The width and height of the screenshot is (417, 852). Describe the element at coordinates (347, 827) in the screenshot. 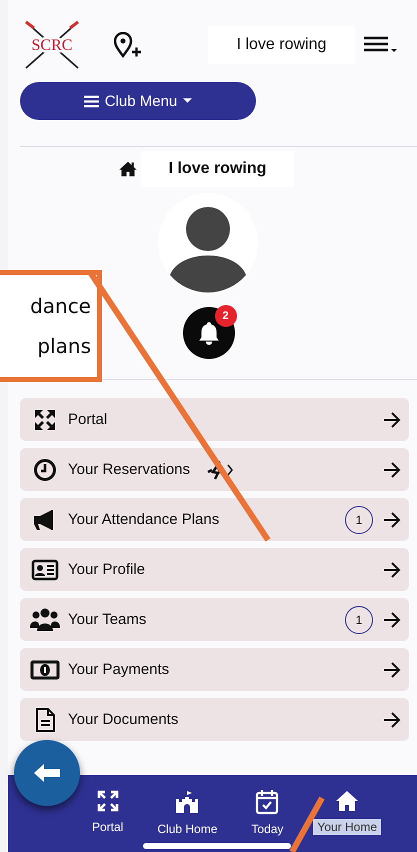

I see `tab-label: Your Home` at that location.